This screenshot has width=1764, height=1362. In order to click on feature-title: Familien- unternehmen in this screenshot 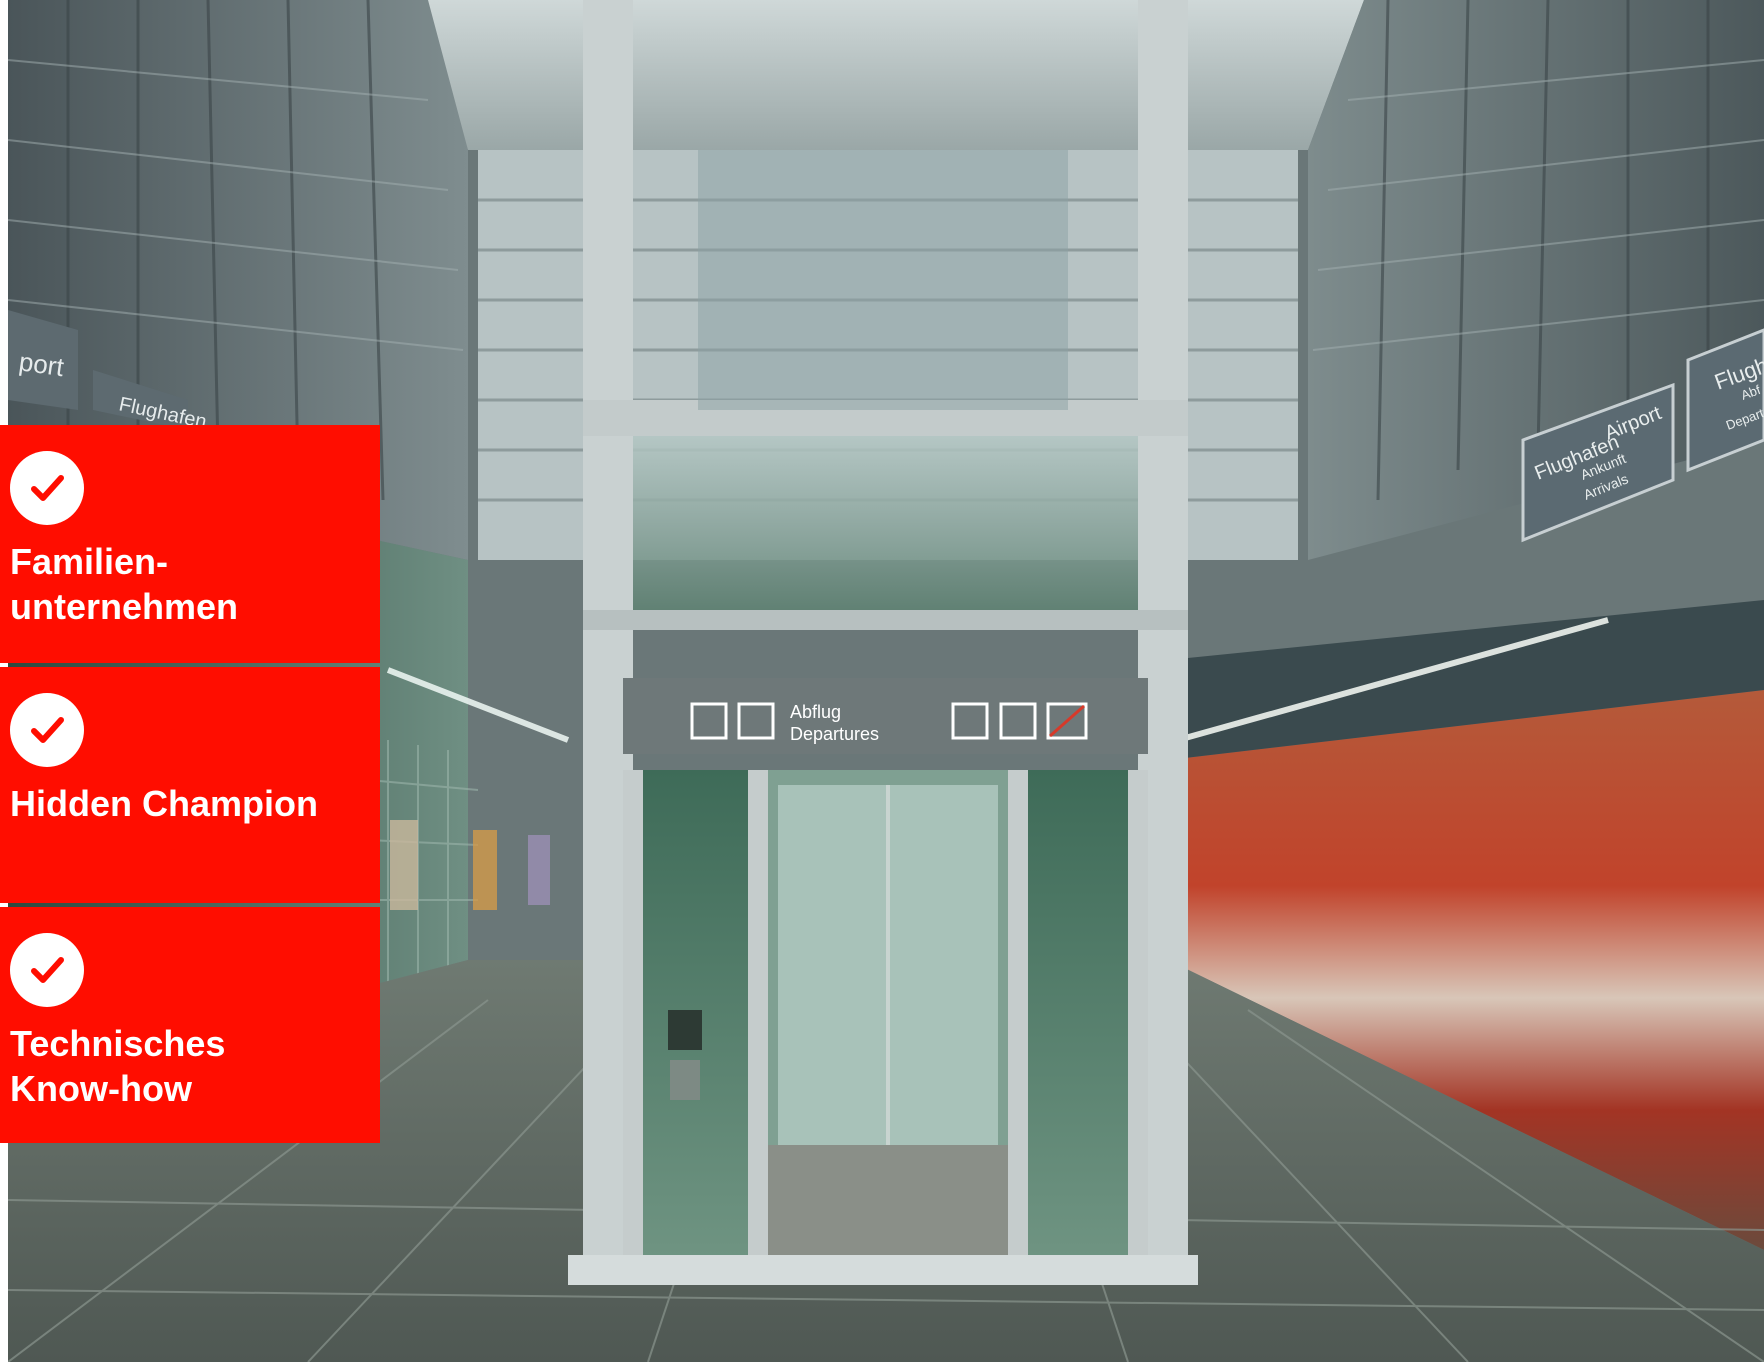, I will do `click(124, 584)`.